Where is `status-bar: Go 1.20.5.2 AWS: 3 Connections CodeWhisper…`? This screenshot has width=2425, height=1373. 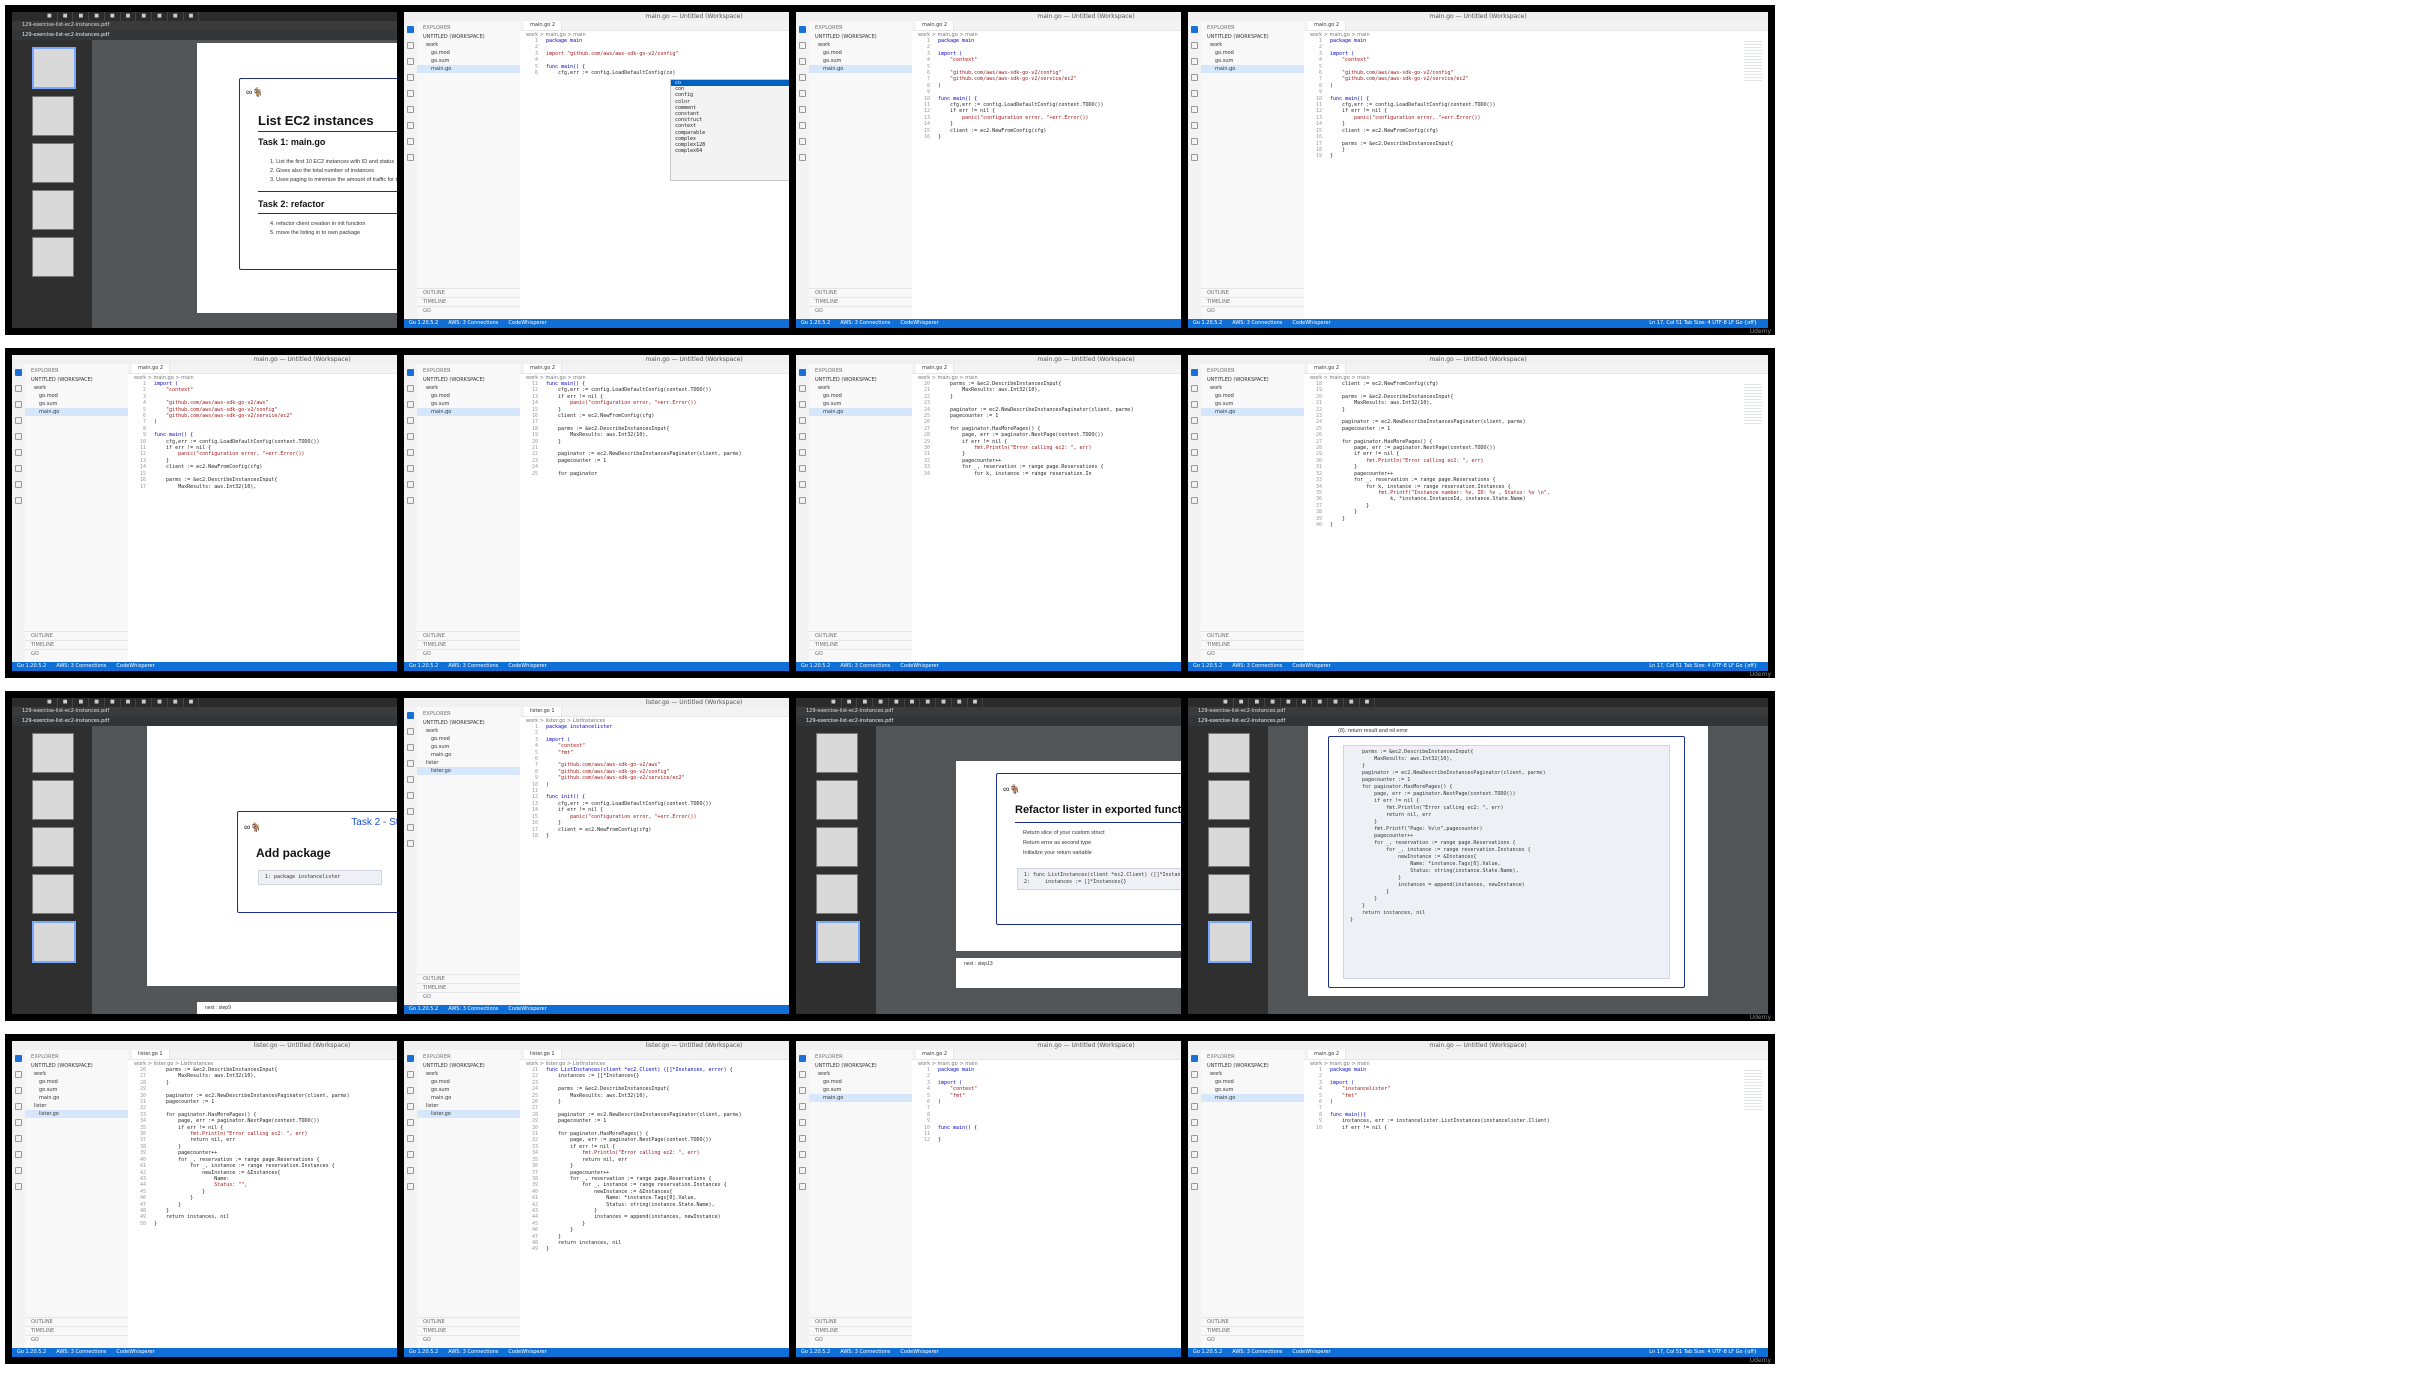
status-bar: Go 1.20.5.2 AWS: 3 Connections CodeWhisper… is located at coordinates (1478, 323).